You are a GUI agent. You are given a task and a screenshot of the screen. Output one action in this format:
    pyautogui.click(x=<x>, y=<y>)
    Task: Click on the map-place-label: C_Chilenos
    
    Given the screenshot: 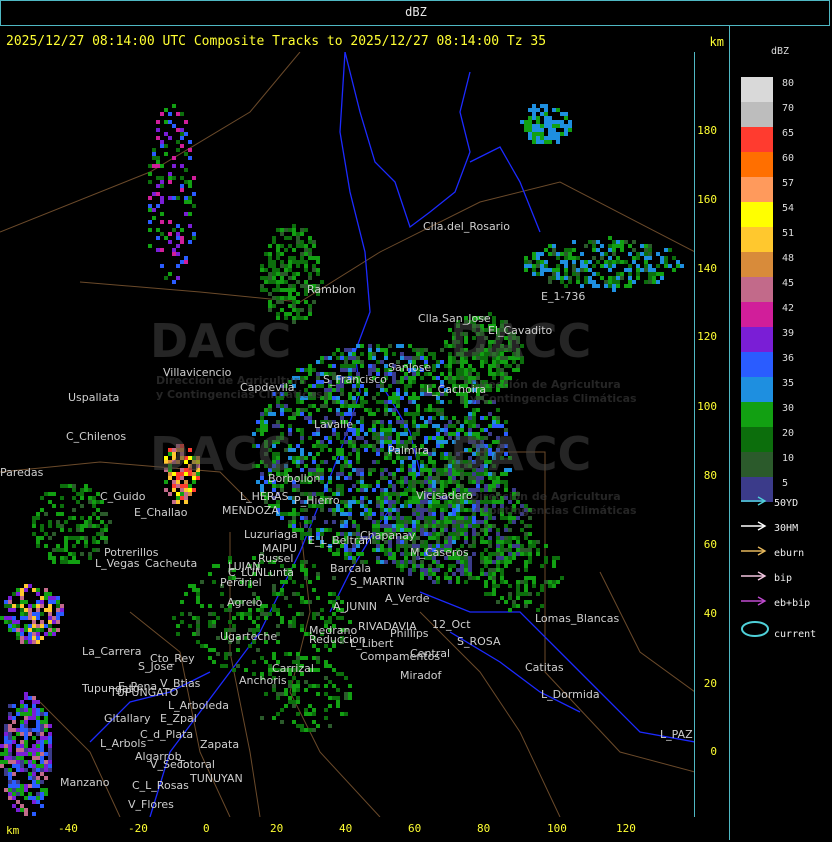 What is the action you would take?
    pyautogui.click(x=96, y=436)
    